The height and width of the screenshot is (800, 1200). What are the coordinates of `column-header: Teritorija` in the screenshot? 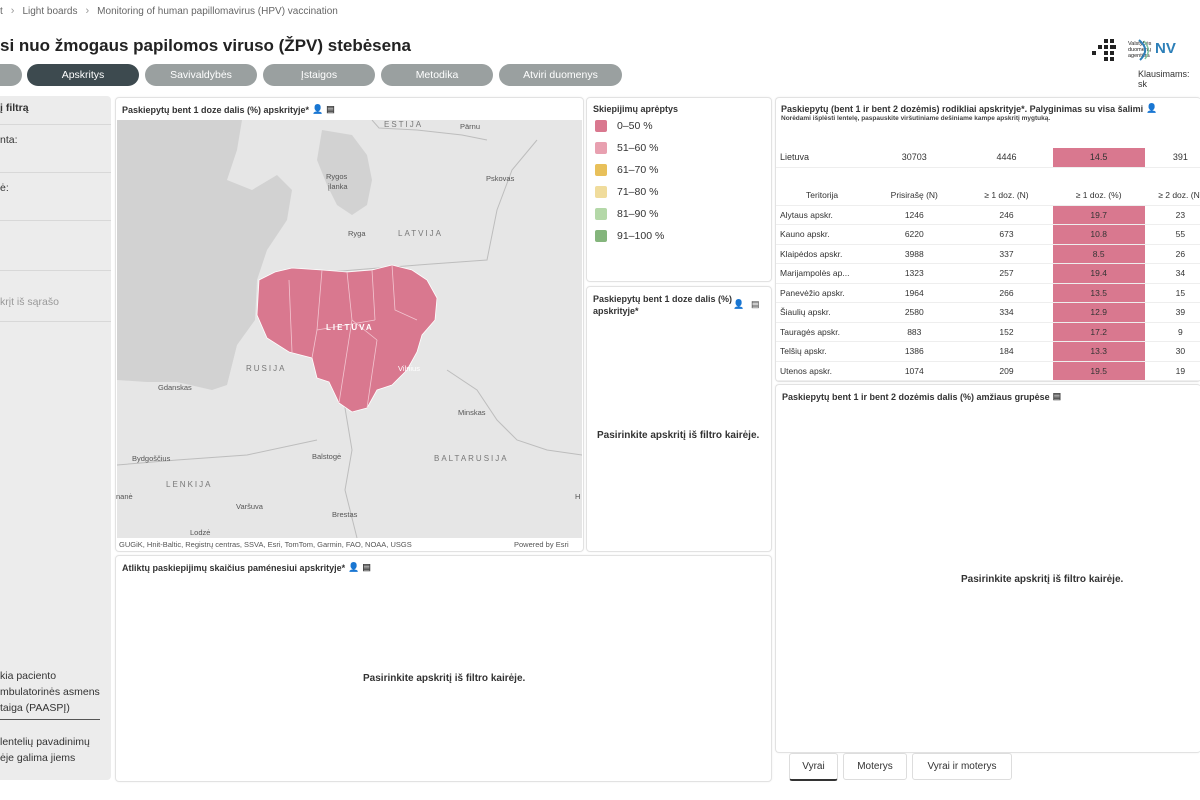 It's located at (822, 196).